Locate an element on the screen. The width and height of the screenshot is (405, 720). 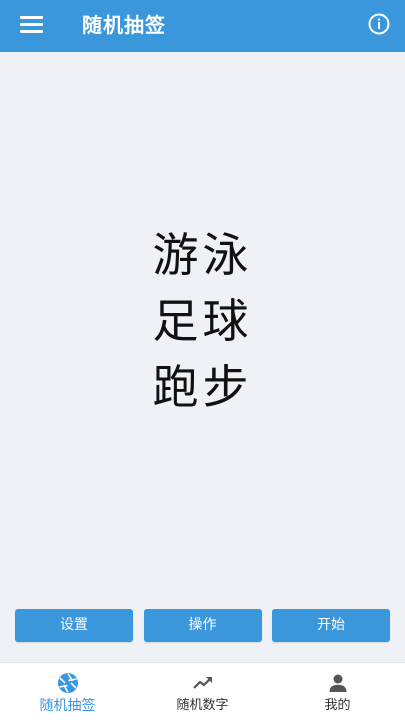
bottom-navigation: 随机抽签 随机数字 我的 is located at coordinates (202, 691).